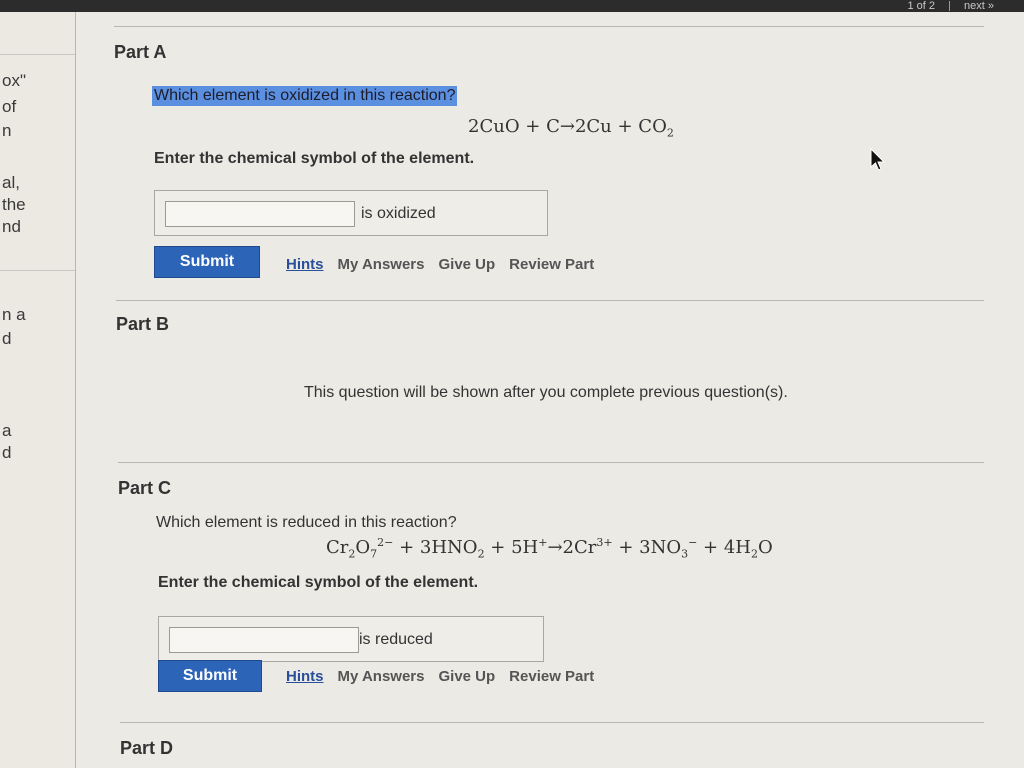  I want to click on sidebar-text: n a, so click(14, 314).